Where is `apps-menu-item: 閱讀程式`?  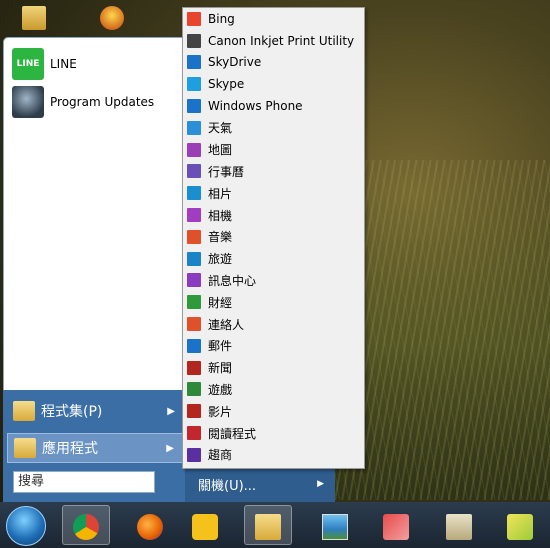
apps-menu-item: 閱讀程式 is located at coordinates (273, 433).